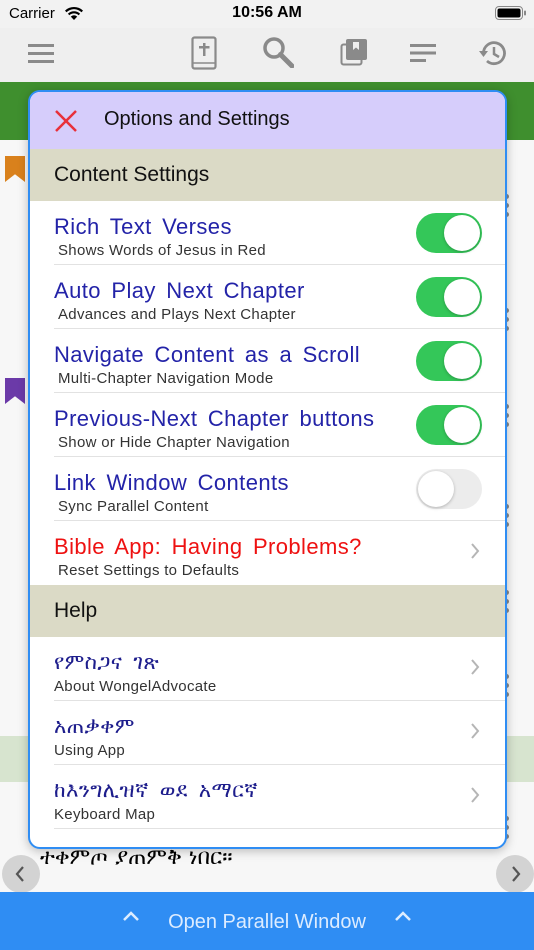 The width and height of the screenshot is (534, 950). I want to click on problem-subtitle: Reset Settings to Defaults, so click(149, 570).